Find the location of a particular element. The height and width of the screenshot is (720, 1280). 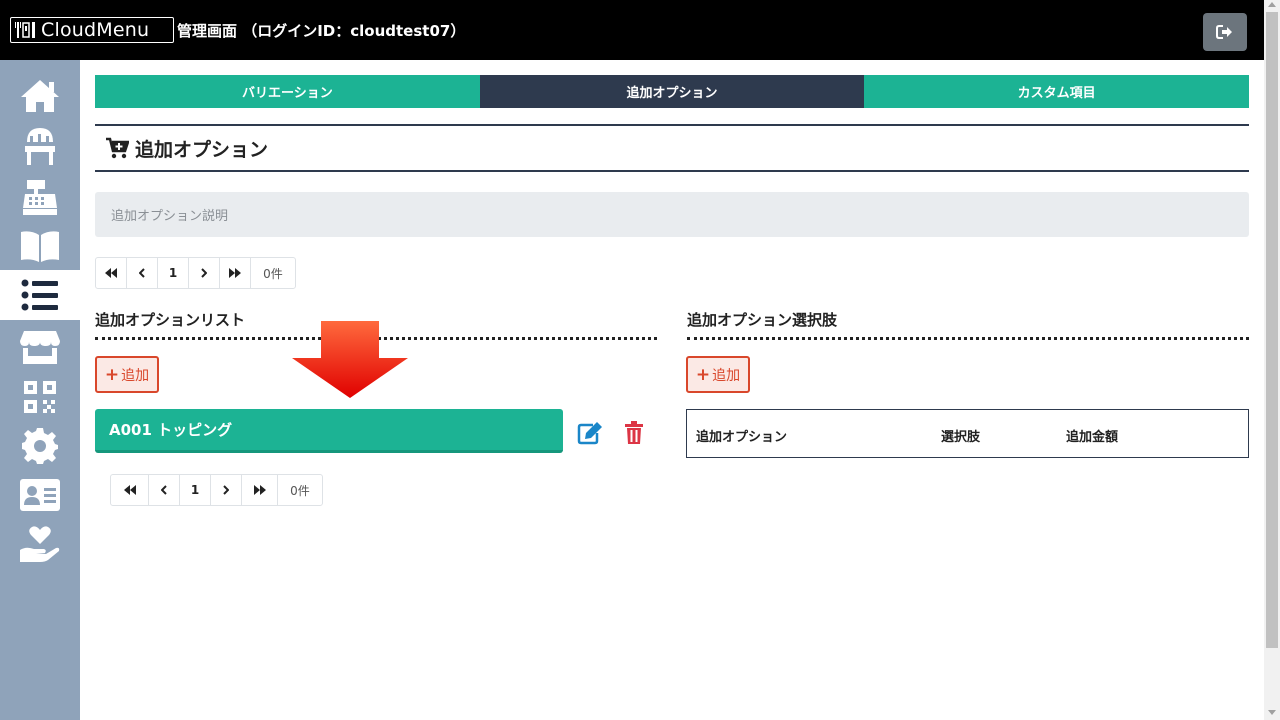

id-card-icon is located at coordinates (40, 495).